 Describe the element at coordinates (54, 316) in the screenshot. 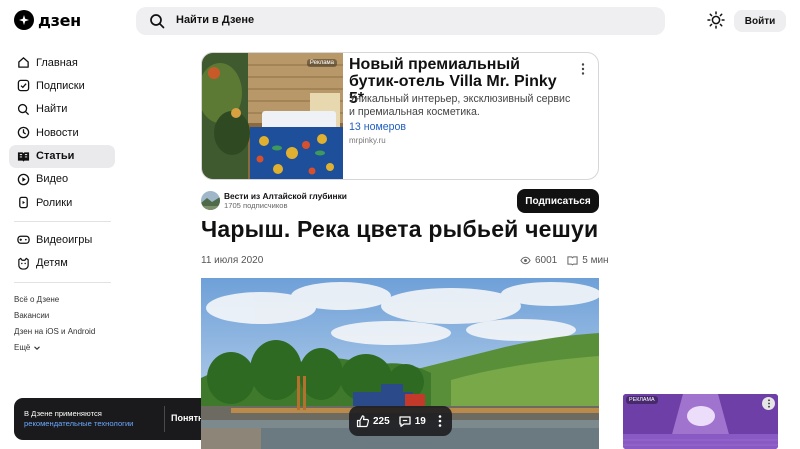

I see `footer-link-vacancies: Вакансии` at that location.